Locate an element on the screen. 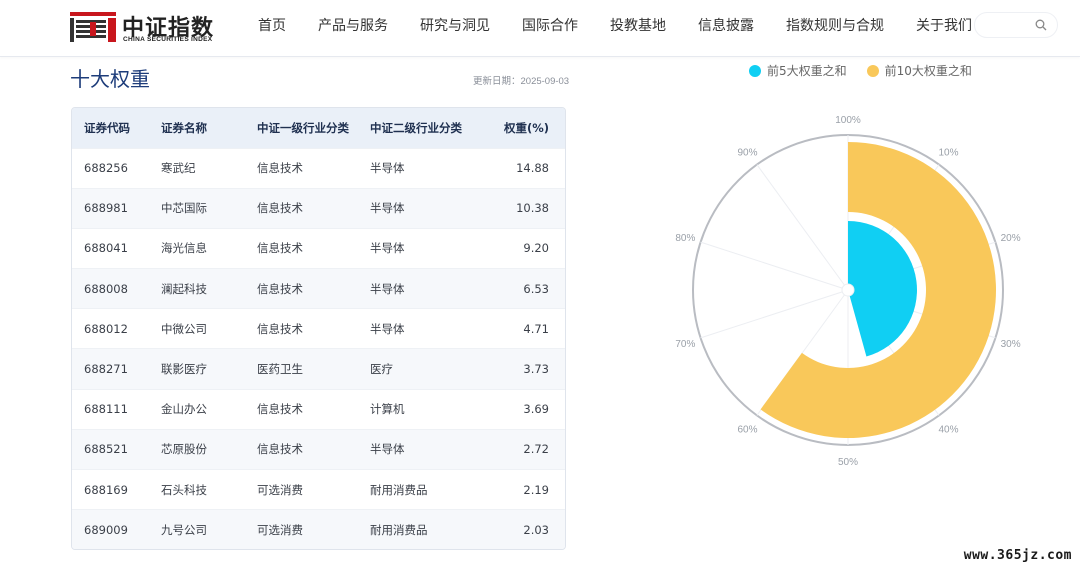 Image resolution: width=1080 pixels, height=569 pixels. table-row: 688169 石头科技 可选消费 耐用消费品 2.19 is located at coordinates (318, 489).